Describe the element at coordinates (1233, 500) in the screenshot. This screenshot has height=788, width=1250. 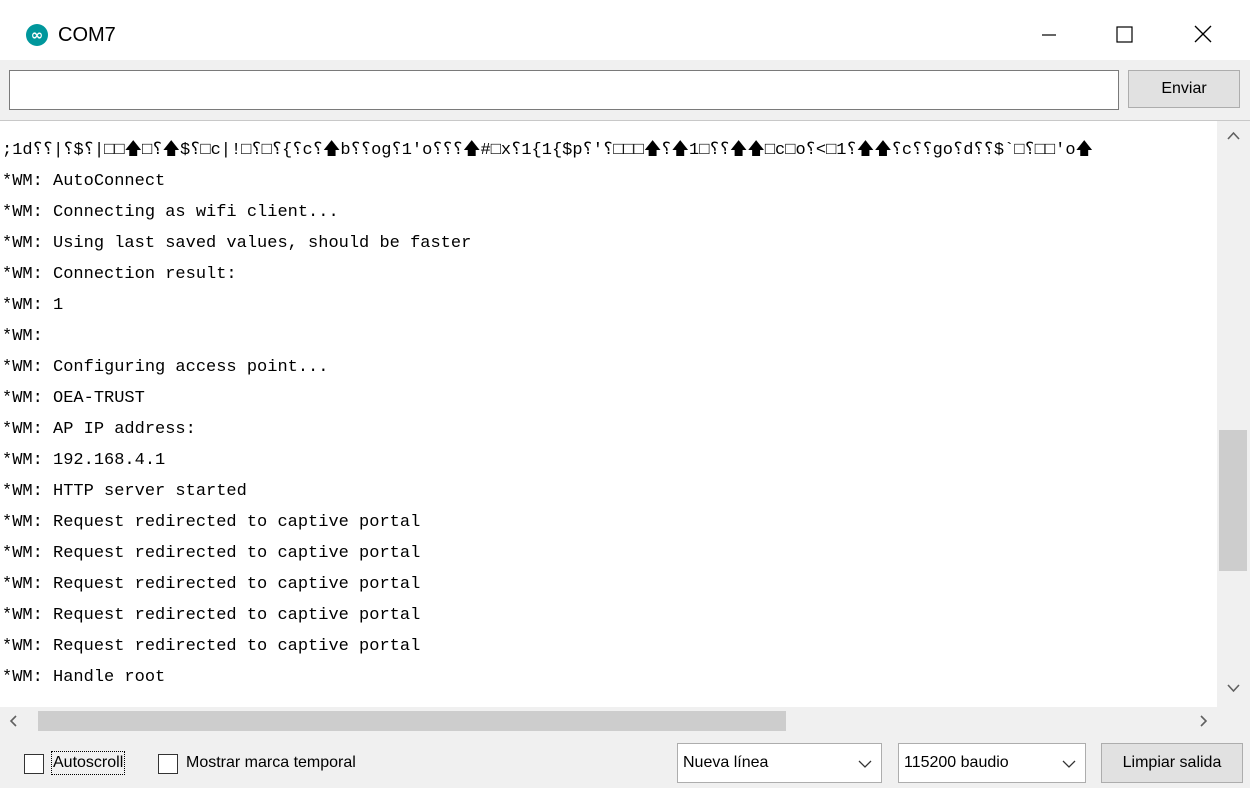
I see `vertical-scroll-thumb` at that location.